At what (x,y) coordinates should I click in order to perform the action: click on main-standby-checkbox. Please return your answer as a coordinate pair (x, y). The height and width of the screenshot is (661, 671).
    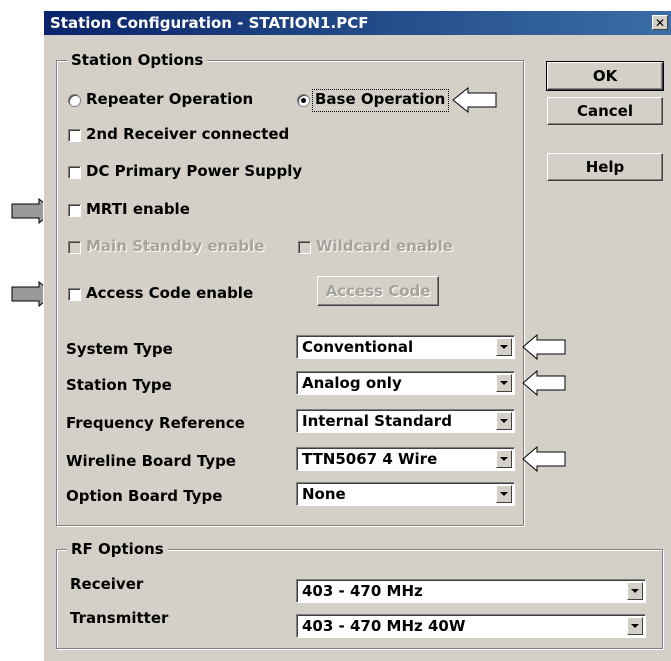
    Looking at the image, I should click on (74, 247).